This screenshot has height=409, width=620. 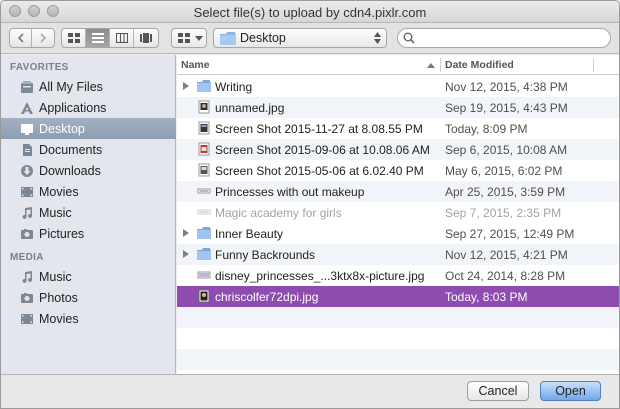 I want to click on file-name: Screen Shot 2015-05-06 at 6.02.40 PM, so click(x=319, y=171).